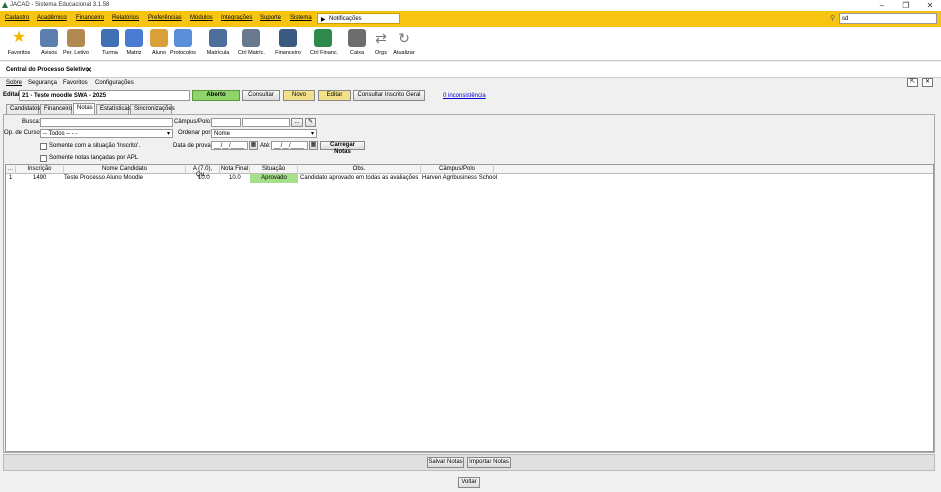 This screenshot has width=941, height=492. Describe the element at coordinates (113, 109) in the screenshot. I see `tab-estatisticas: Estatísticas` at that location.